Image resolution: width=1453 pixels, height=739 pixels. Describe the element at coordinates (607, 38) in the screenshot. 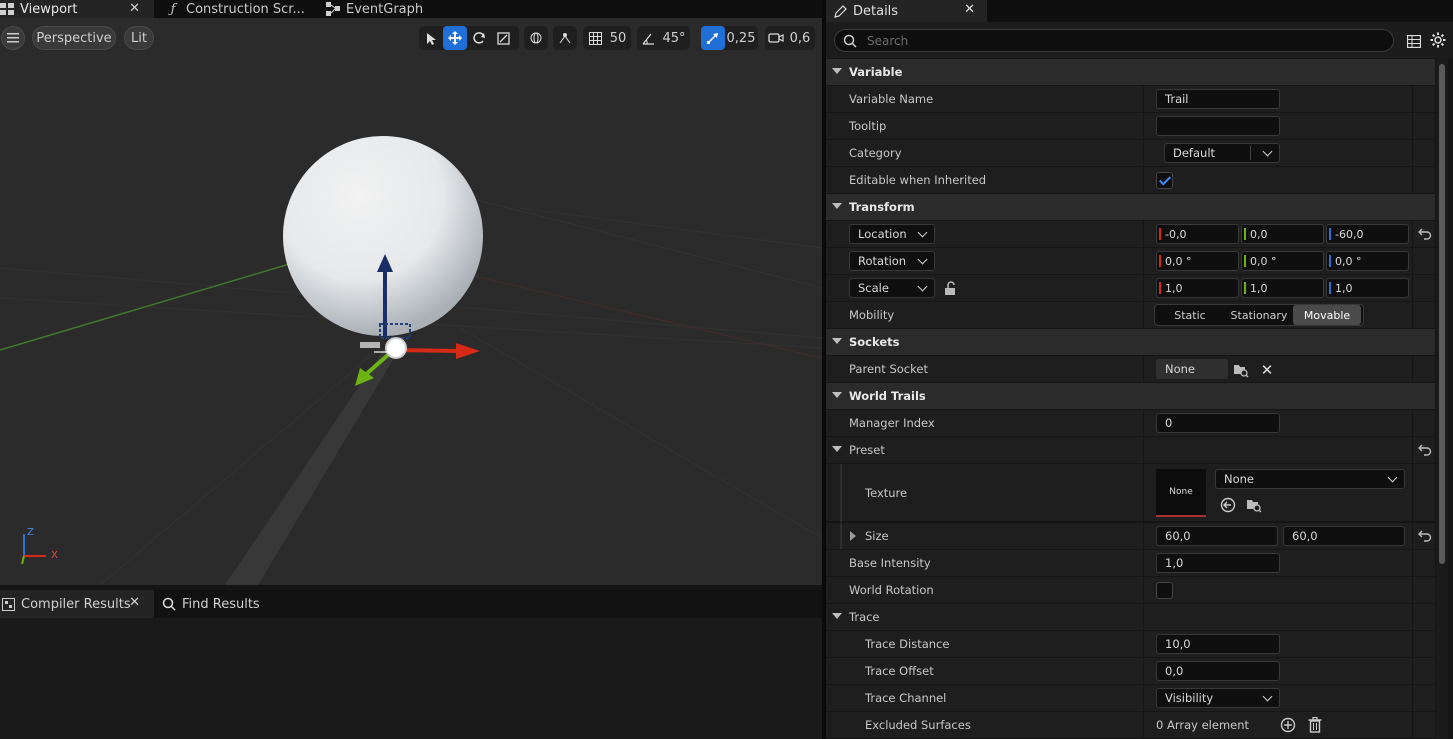

I see `grid-snap-group: 50` at that location.